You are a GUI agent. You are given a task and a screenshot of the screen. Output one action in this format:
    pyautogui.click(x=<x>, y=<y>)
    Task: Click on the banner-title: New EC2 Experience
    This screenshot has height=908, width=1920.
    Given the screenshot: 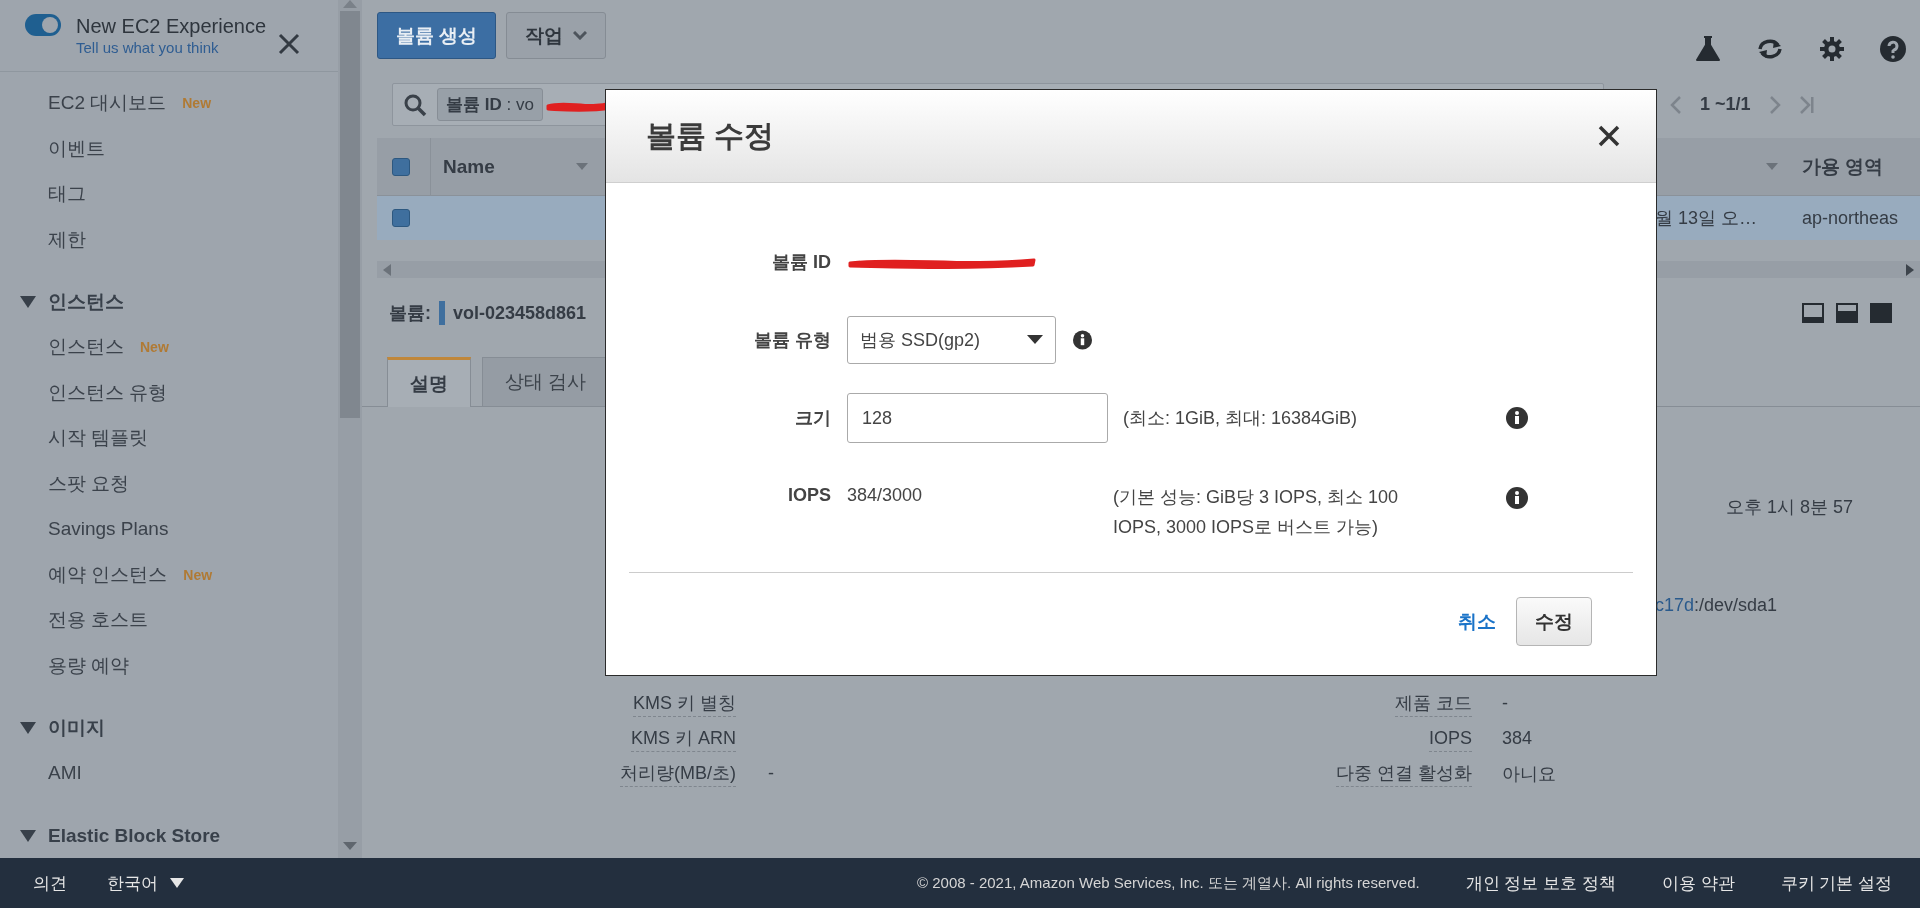 What is the action you would take?
    pyautogui.click(x=171, y=26)
    